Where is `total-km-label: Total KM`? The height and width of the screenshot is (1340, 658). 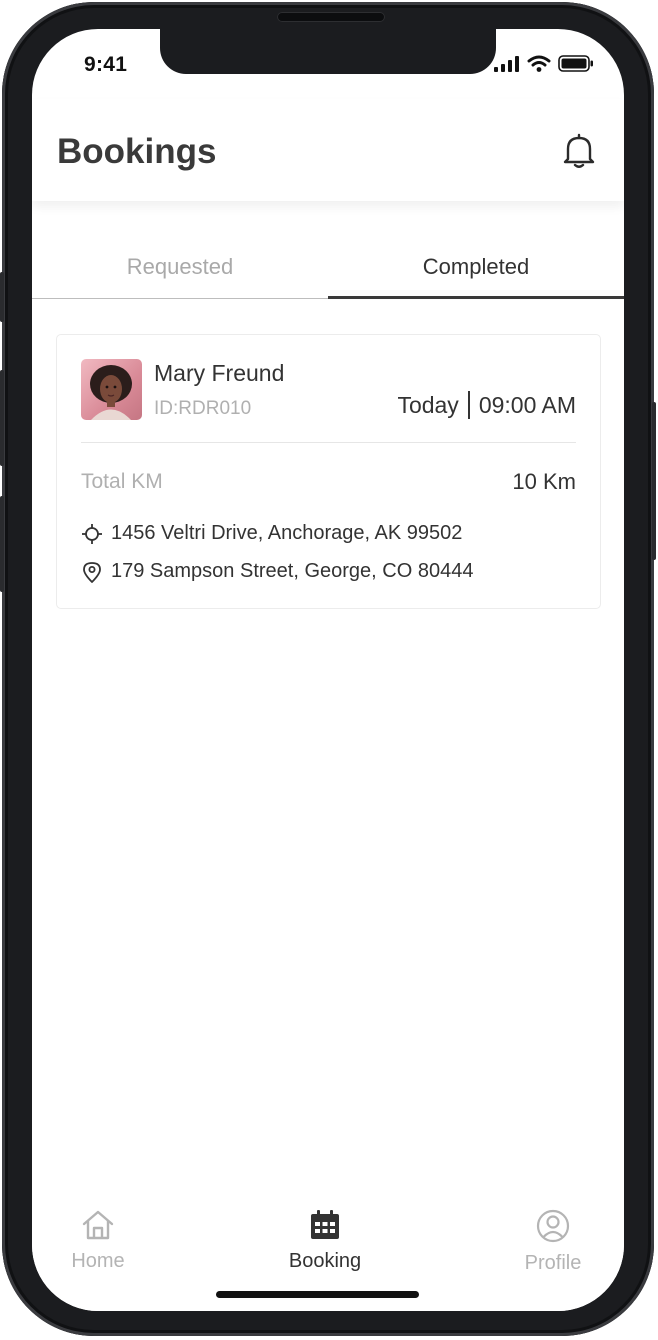 total-km-label: Total KM is located at coordinates (122, 481).